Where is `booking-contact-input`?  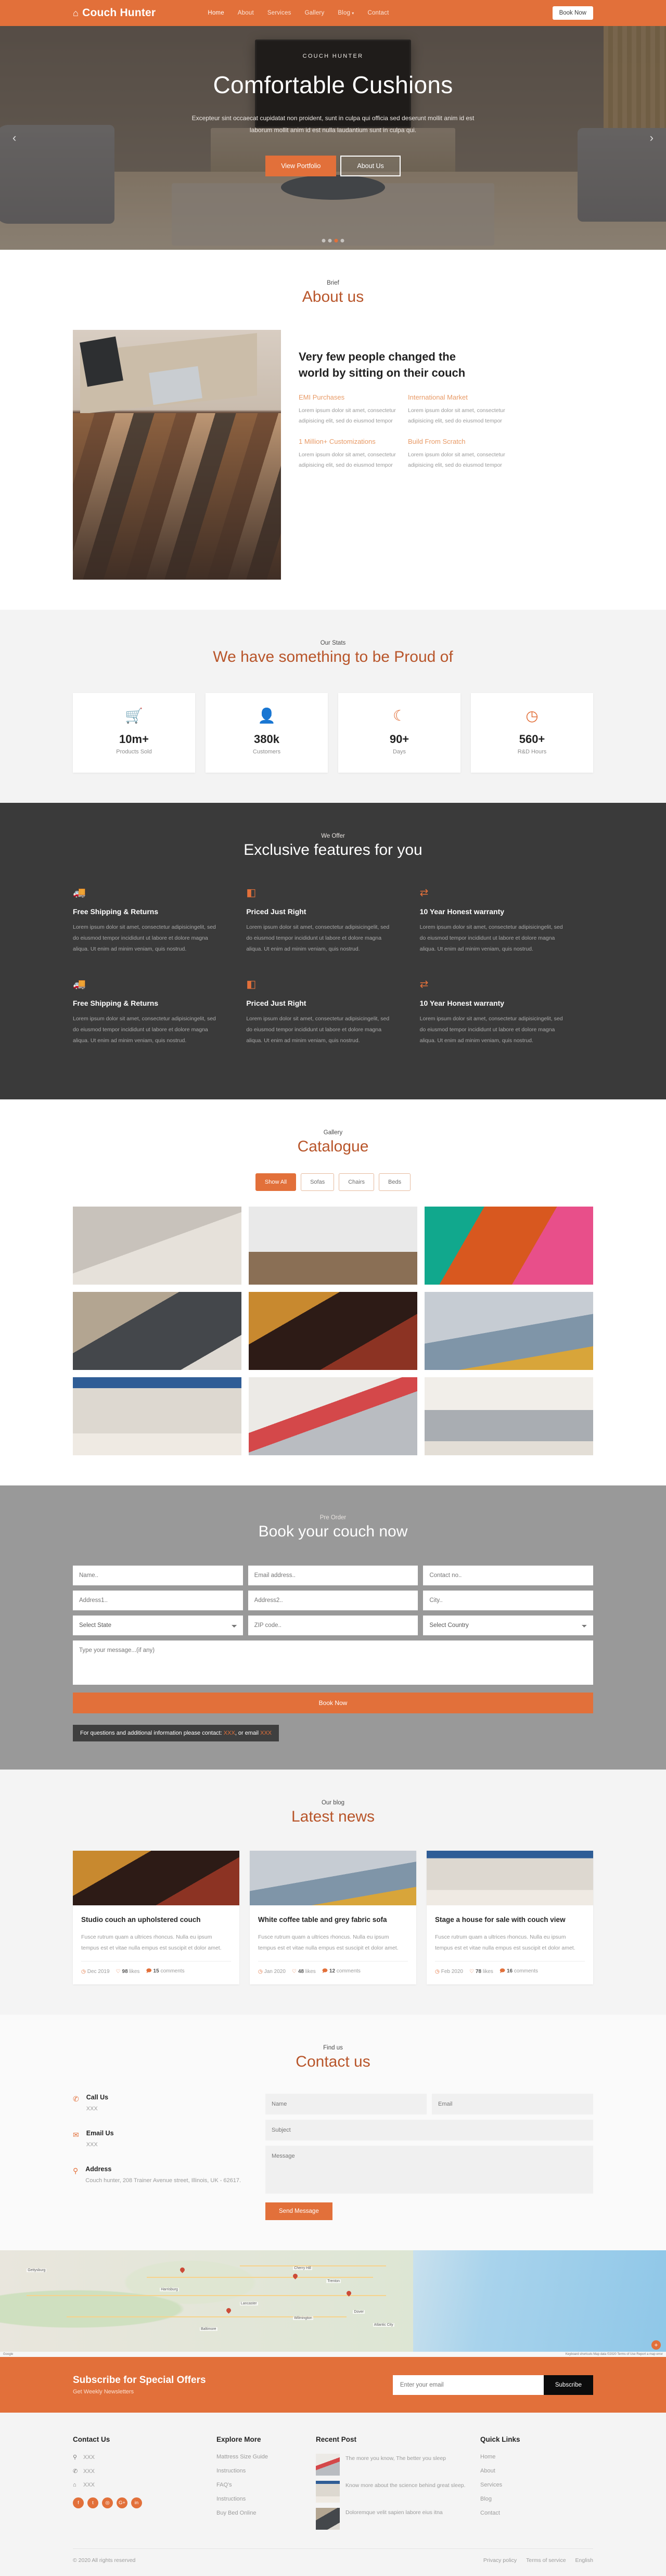
booking-contact-input is located at coordinates (508, 1575).